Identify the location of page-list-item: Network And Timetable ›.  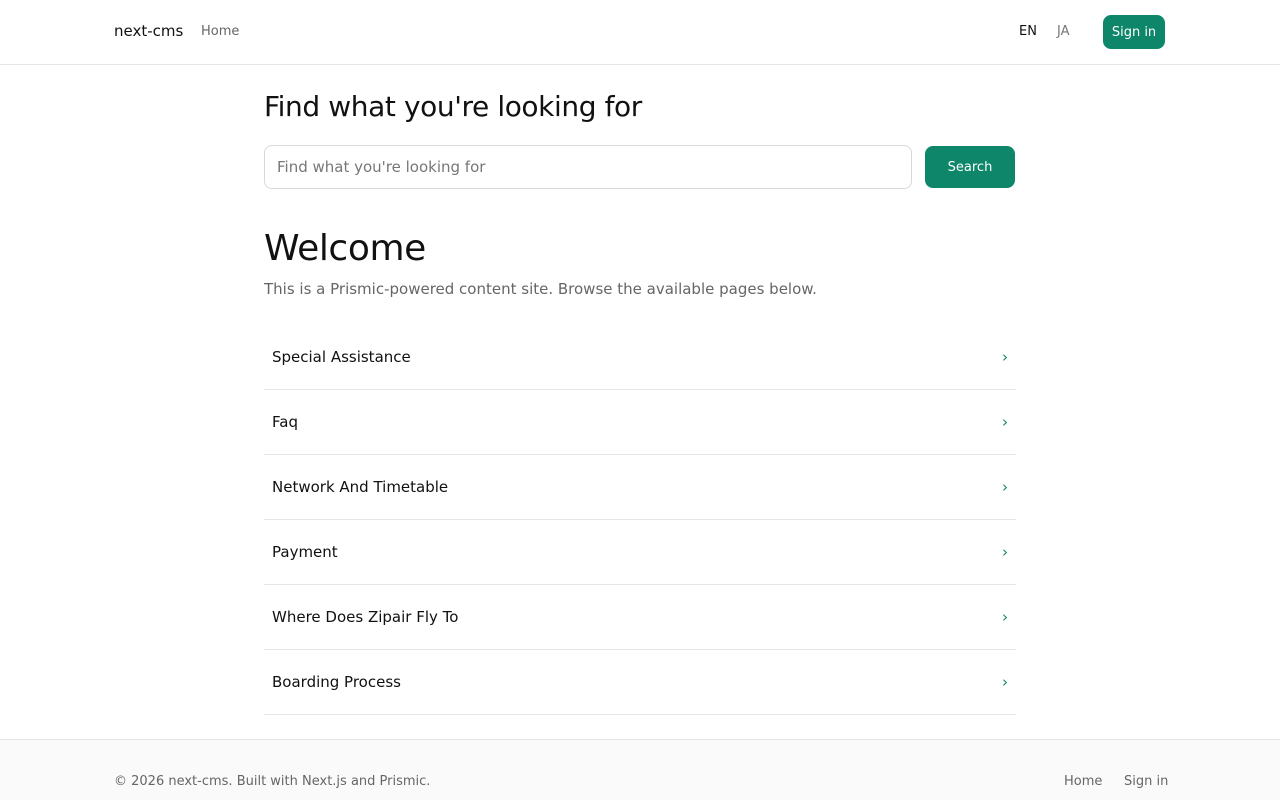
(640, 487).